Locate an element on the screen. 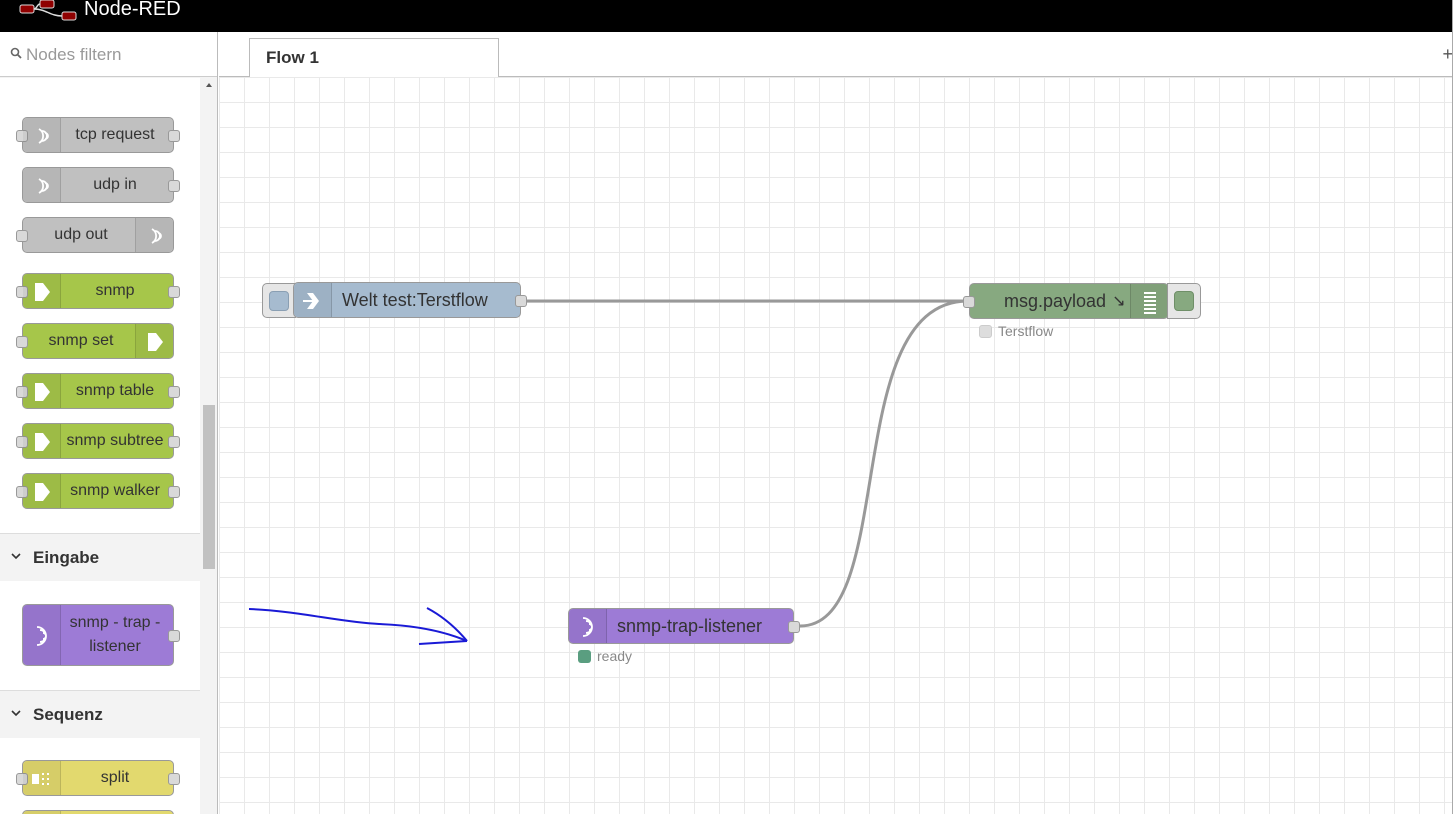 Image resolution: width=1453 pixels, height=814 pixels. palette-category-eingabe: Eingabe is located at coordinates (100, 557).